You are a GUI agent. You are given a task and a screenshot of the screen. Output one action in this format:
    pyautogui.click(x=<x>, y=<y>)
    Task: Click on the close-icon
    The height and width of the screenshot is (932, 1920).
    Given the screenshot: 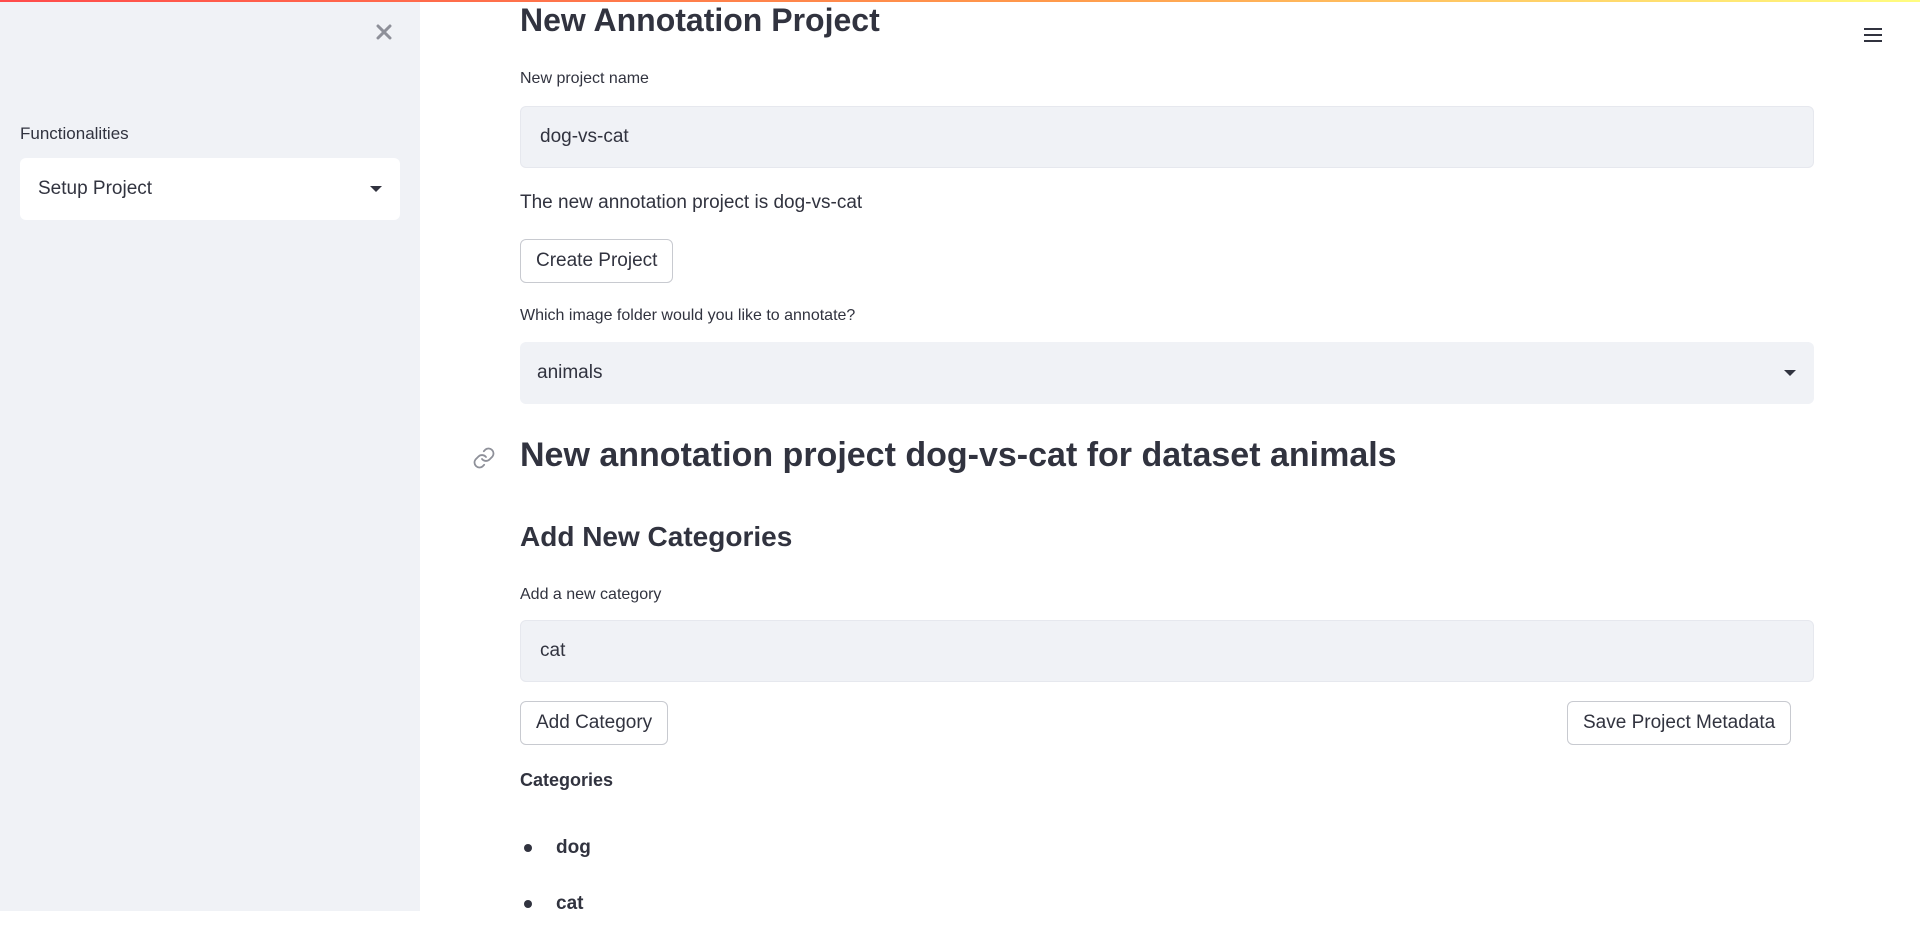 What is the action you would take?
    pyautogui.click(x=384, y=32)
    